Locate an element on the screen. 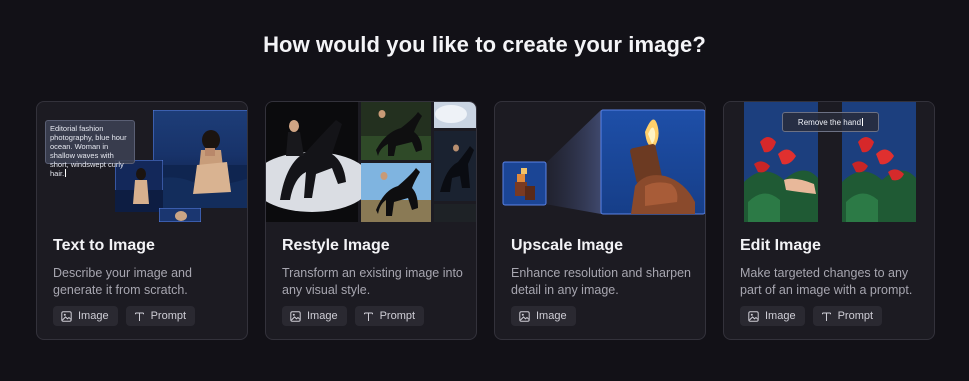 The width and height of the screenshot is (969, 381). lighter-upscale-illustration is located at coordinates (603, 162).